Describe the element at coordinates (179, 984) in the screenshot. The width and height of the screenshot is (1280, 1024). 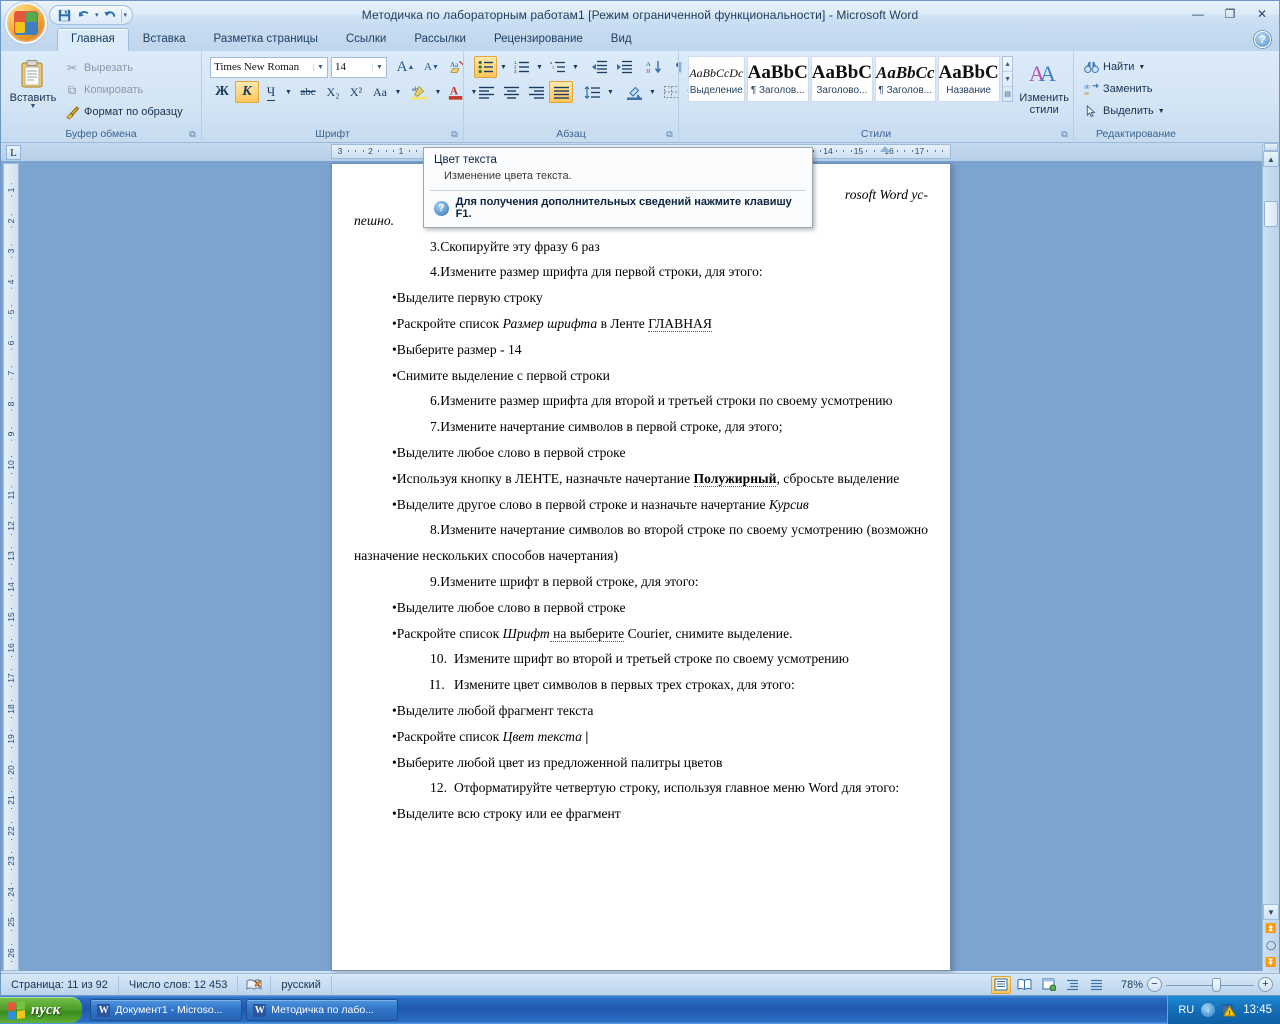
I see `status-word-count: Число слов: 12 453` at that location.